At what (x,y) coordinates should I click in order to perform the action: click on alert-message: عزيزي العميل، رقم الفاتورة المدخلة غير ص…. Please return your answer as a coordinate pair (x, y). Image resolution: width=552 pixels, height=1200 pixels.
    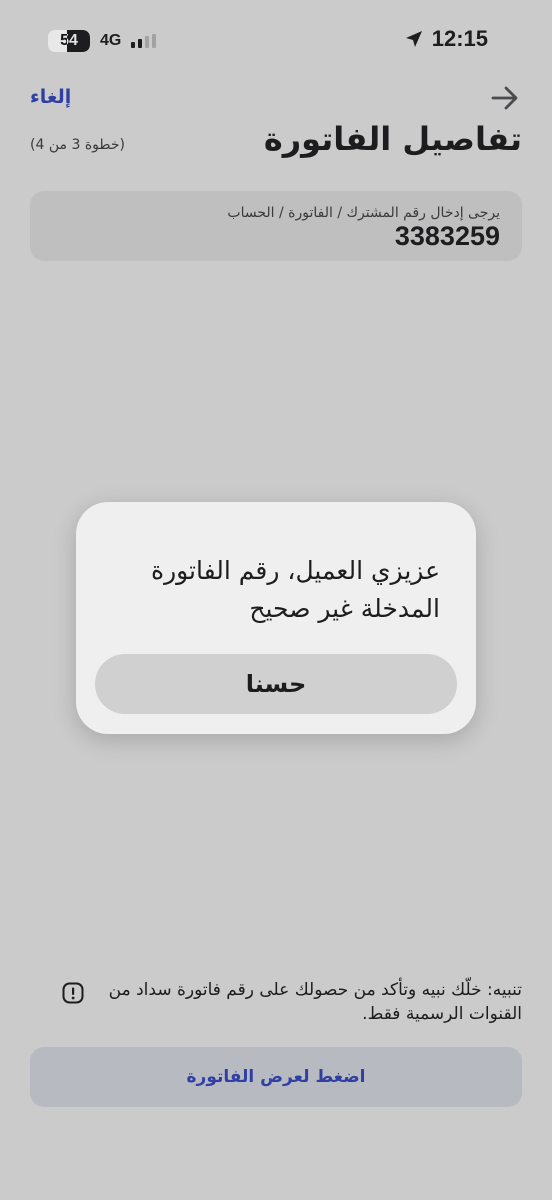
    Looking at the image, I should click on (295, 589).